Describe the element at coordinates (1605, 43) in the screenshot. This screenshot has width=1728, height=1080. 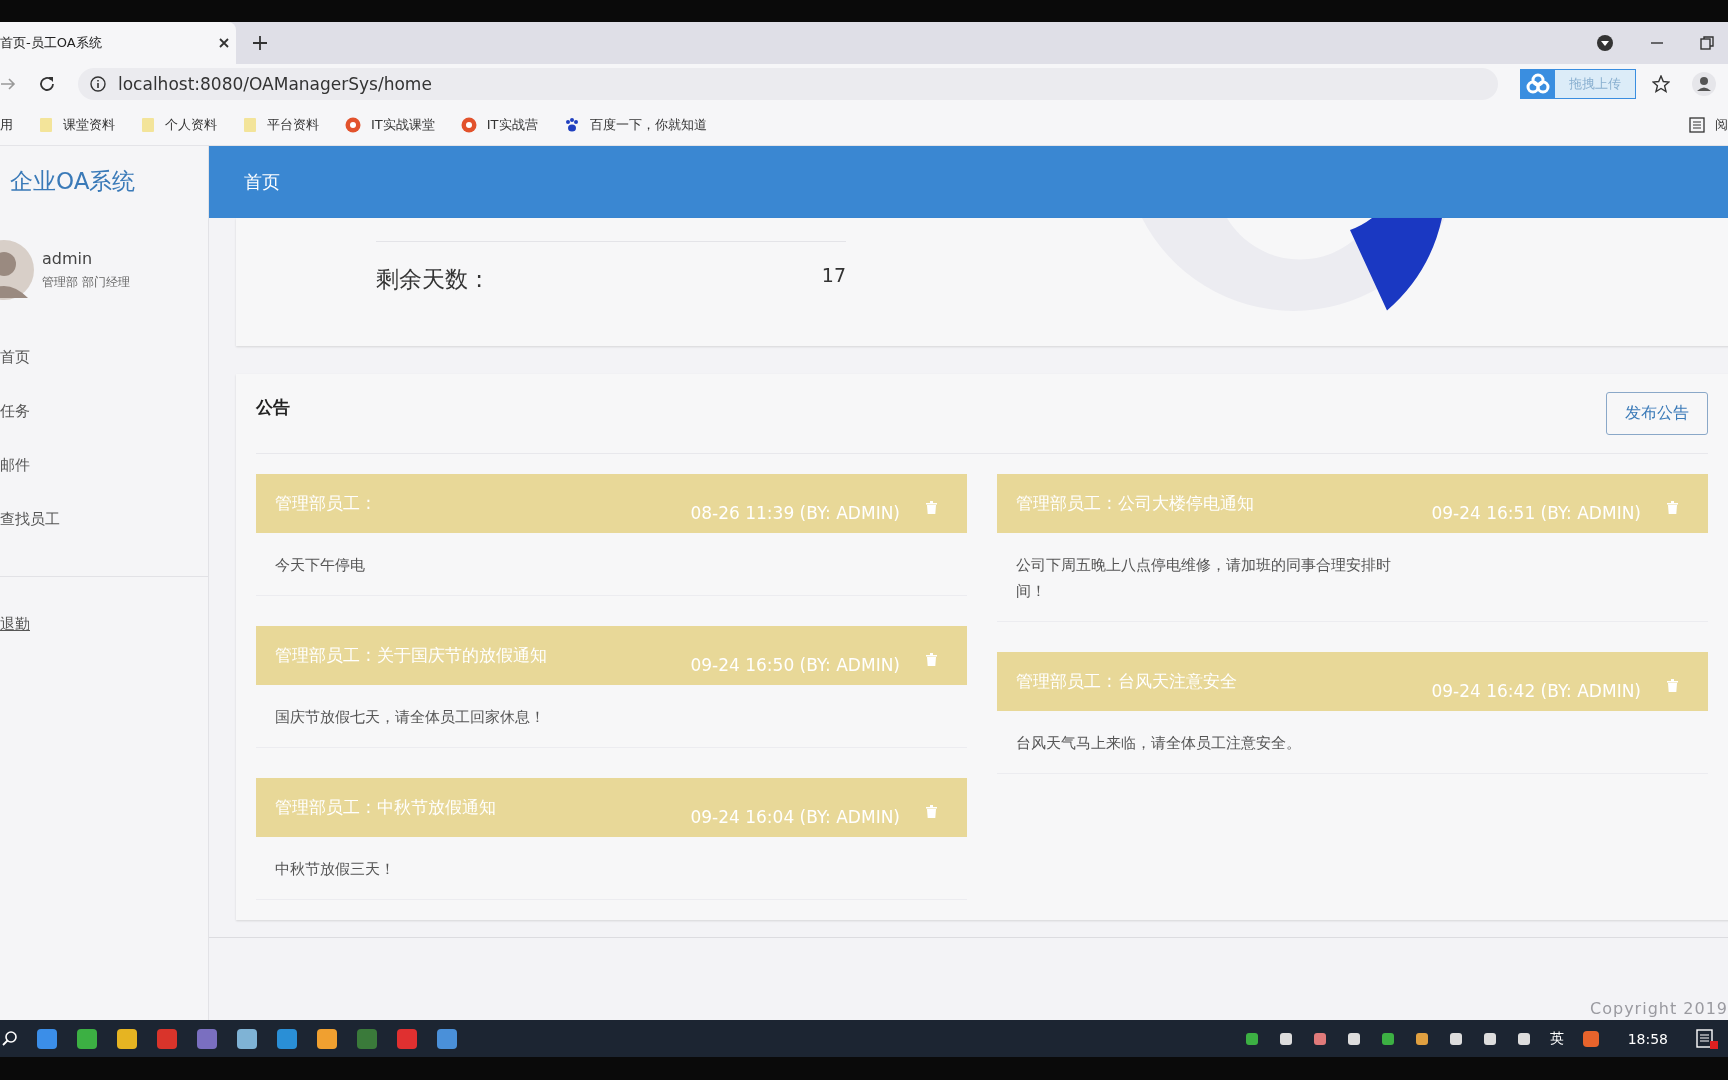
I see `dropdown-icon` at that location.